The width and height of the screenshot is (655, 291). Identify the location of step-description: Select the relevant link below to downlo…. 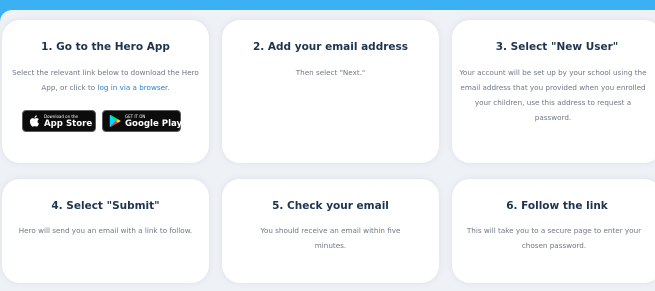
(105, 80).